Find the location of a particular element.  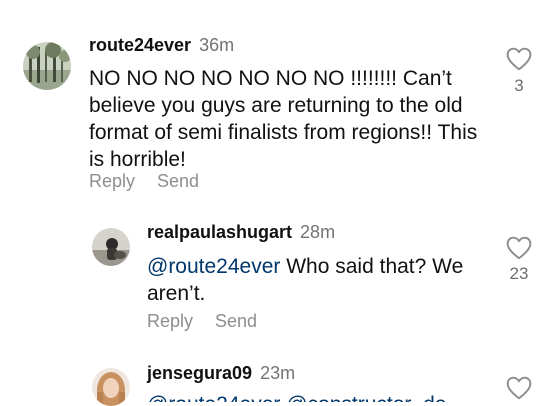

like-count: 23 is located at coordinates (519, 273).